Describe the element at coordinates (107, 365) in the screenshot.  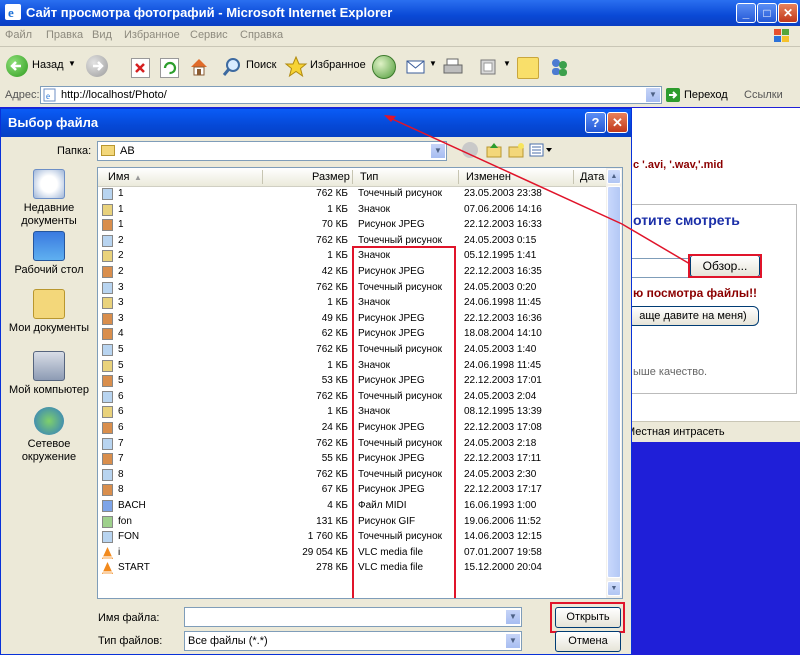
I see `ico-file-icon` at that location.